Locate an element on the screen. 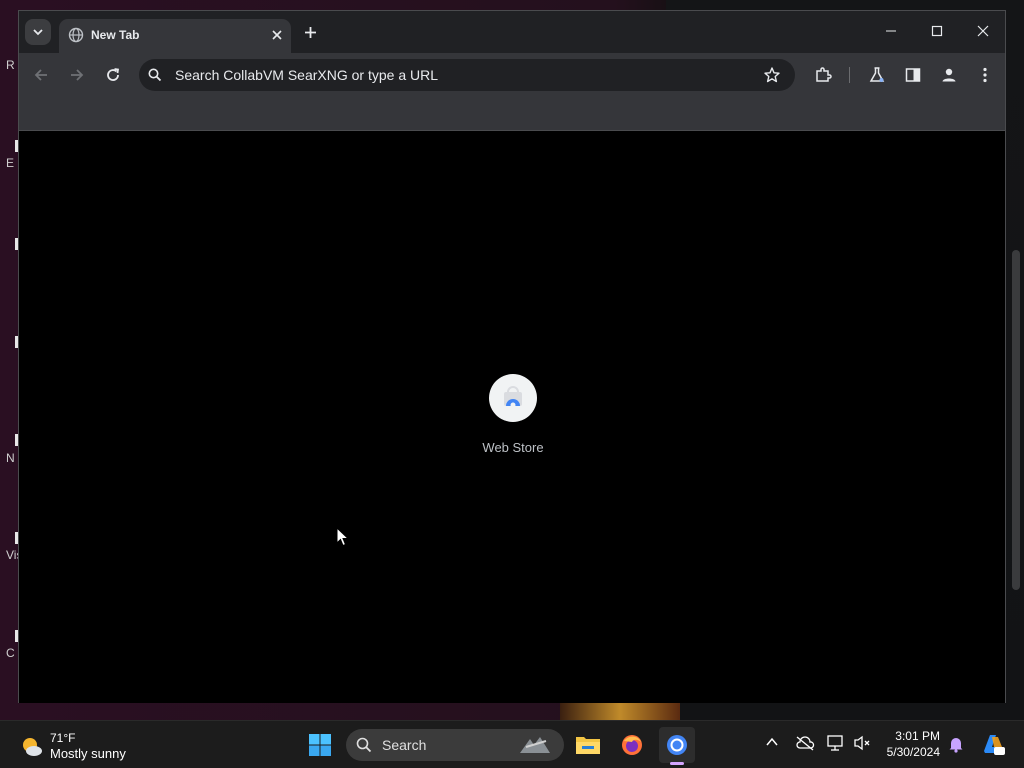  star-icon is located at coordinates (772, 77).